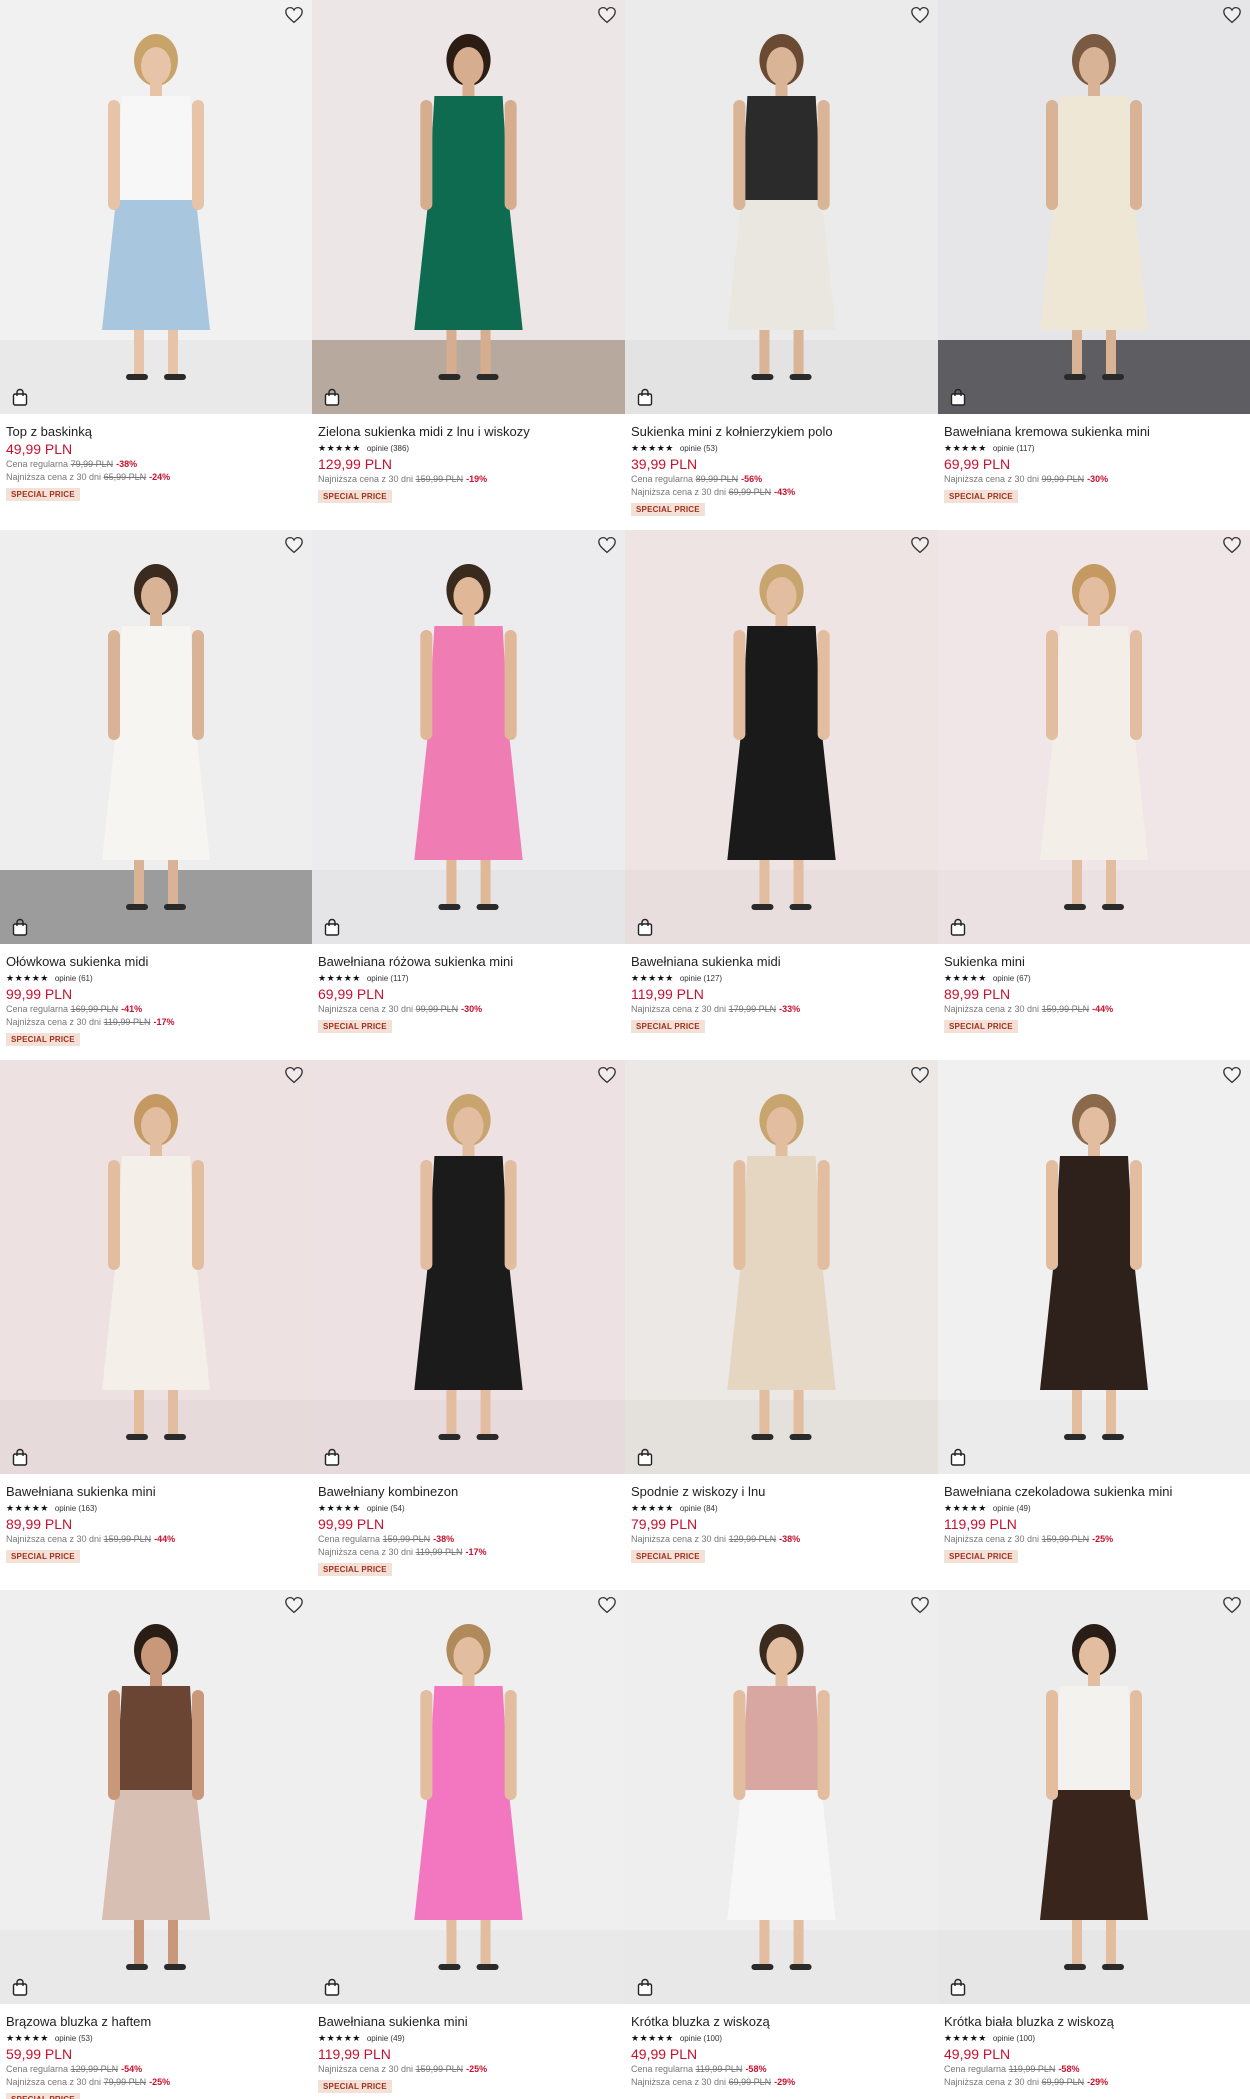 The height and width of the screenshot is (2099, 1250). Describe the element at coordinates (156, 432) in the screenshot. I see `product-name: Top z baskinką` at that location.